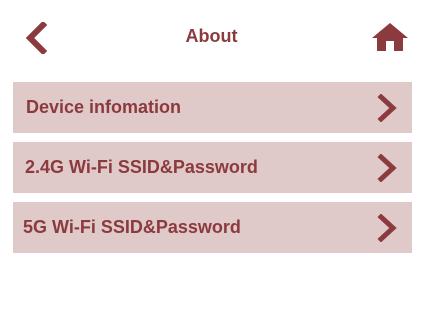  I want to click on menu-item-label: Device infomation, so click(104, 107).